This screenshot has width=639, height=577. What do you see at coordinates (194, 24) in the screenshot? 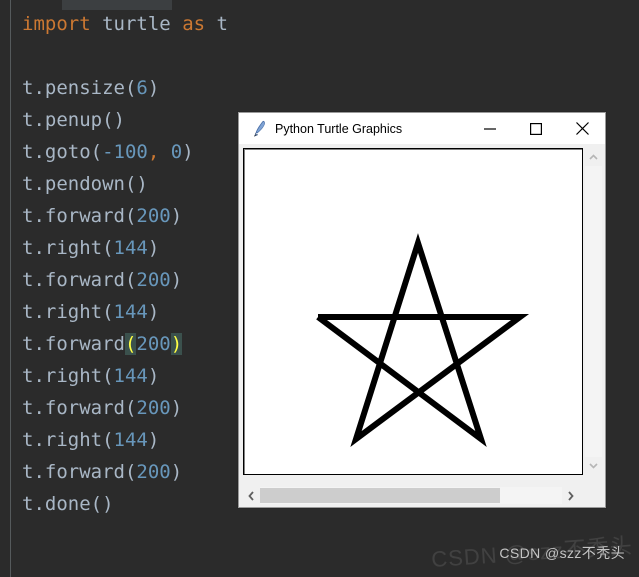
I see `code-token: as` at bounding box center [194, 24].